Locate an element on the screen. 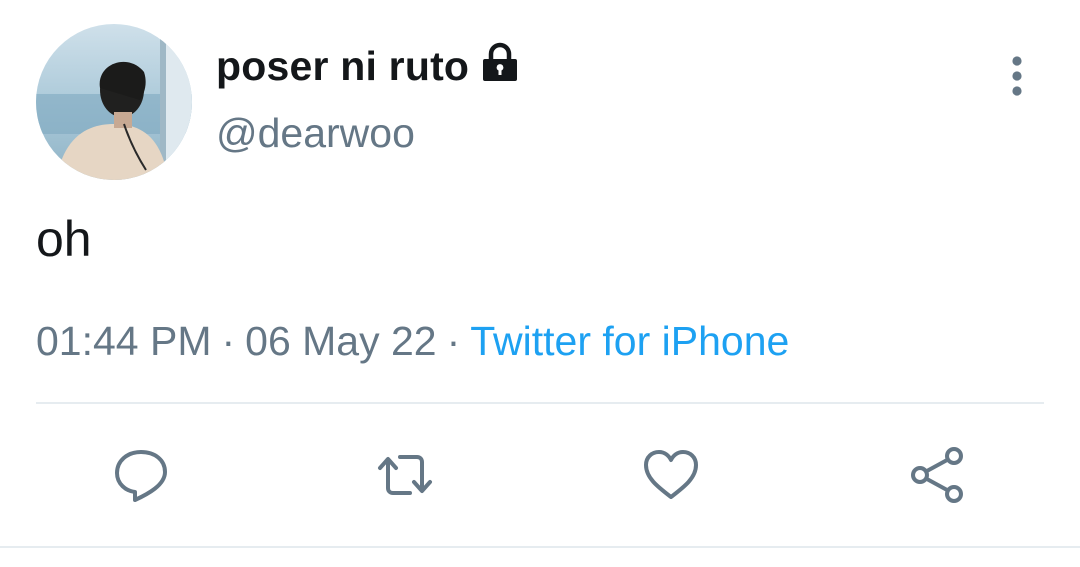 The height and width of the screenshot is (567, 1080). retweet-button is located at coordinates (405, 475).